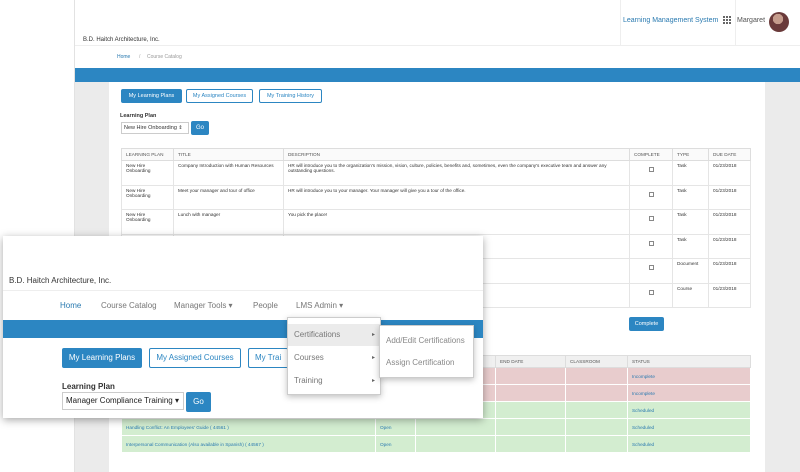 Image resolution: width=800 pixels, height=472 pixels. Describe the element at coordinates (670, 20) in the screenshot. I see `app-title: Learning Management System` at that location.